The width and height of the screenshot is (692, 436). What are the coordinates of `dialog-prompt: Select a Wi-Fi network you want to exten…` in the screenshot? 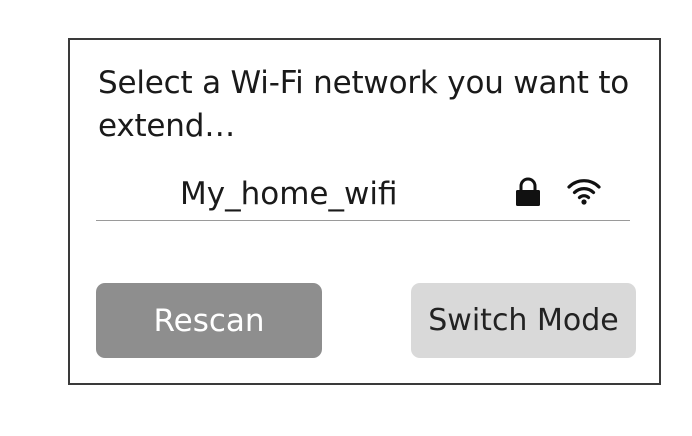 It's located at (364, 104).